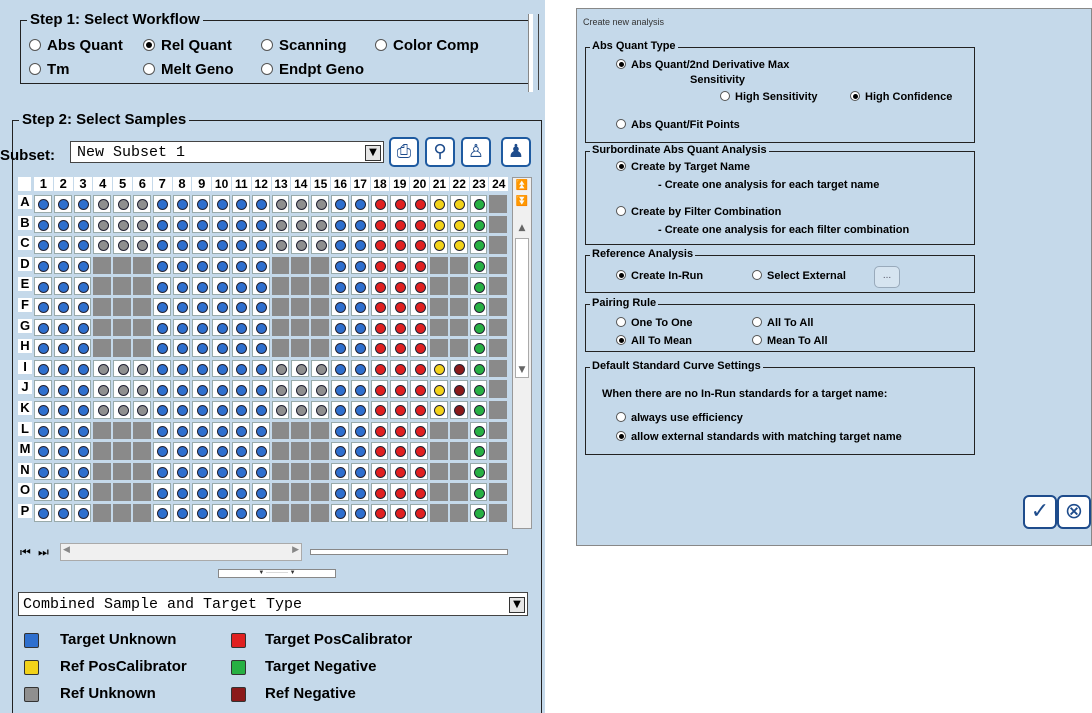 The width and height of the screenshot is (1092, 713). What do you see at coordinates (404, 152) in the screenshot?
I see `plate-icon: ⎙` at bounding box center [404, 152].